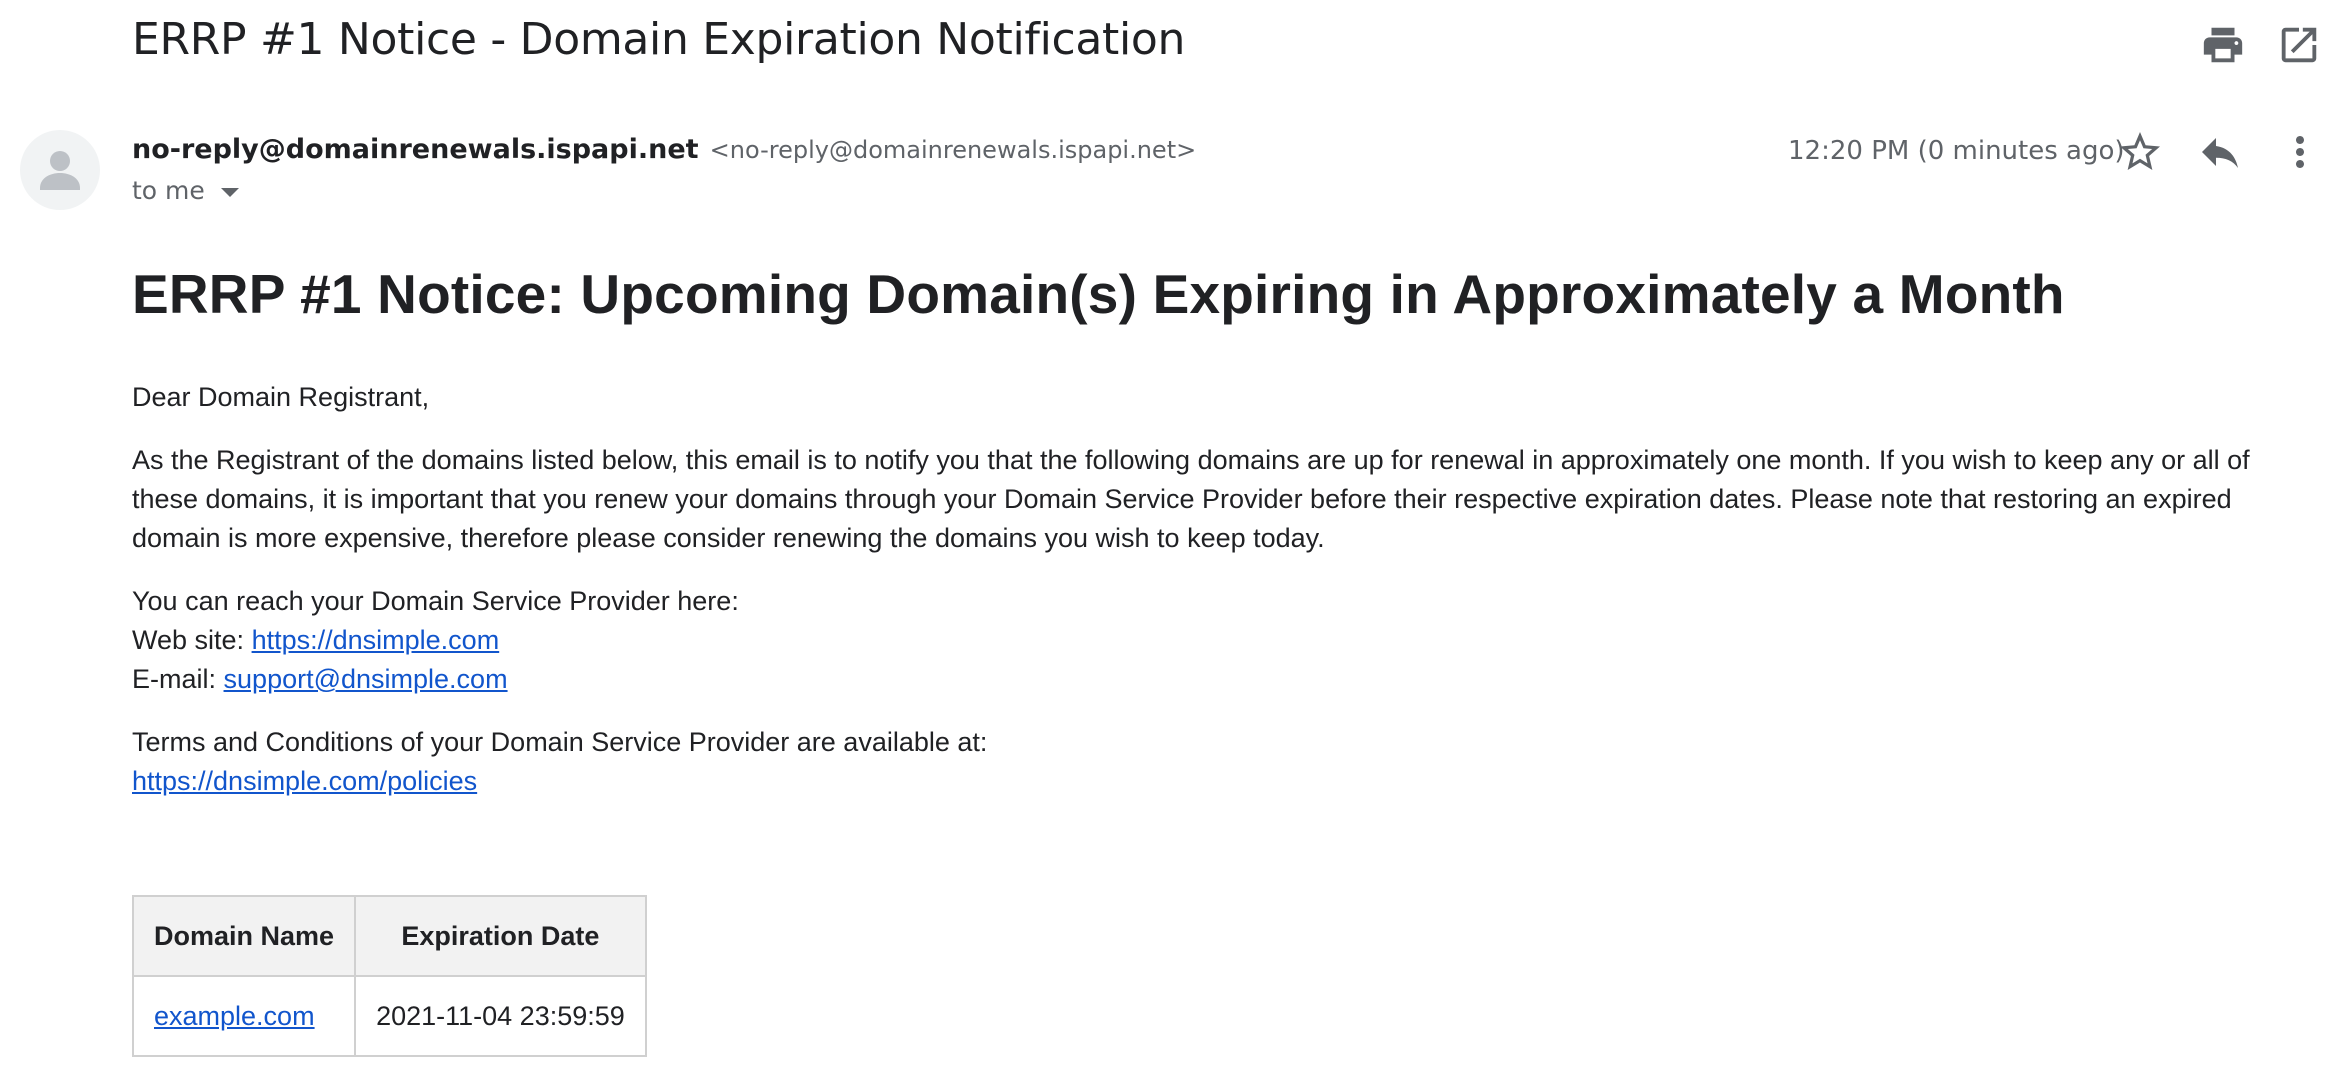 The width and height of the screenshot is (2346, 1084). What do you see at coordinates (953, 150) in the screenshot?
I see `sender-email: <no-reply@domainrenewals.ispapi.net>` at bounding box center [953, 150].